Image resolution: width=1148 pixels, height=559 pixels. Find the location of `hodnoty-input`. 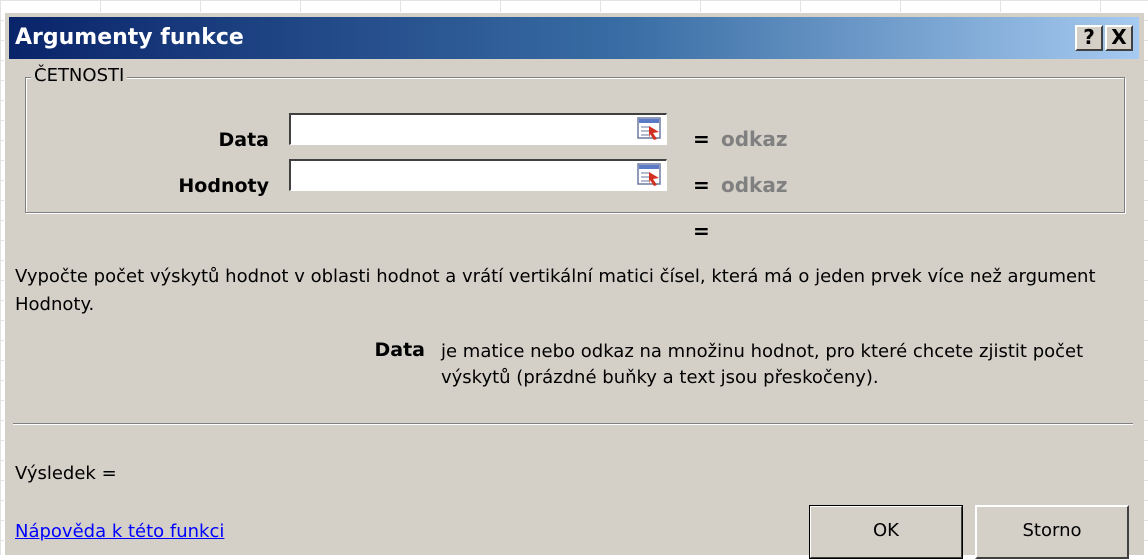

hodnoty-input is located at coordinates (478, 175).